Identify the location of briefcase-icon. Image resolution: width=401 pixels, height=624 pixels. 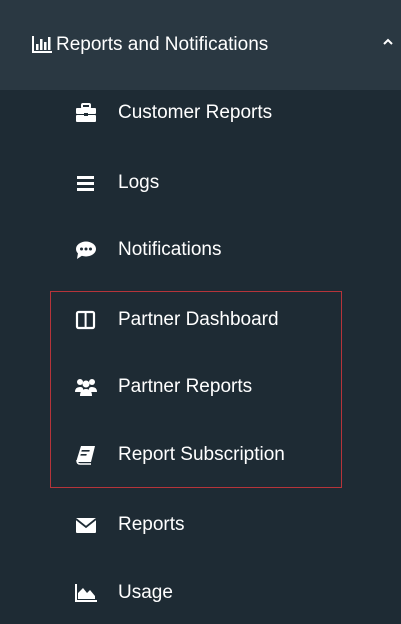
(86, 112).